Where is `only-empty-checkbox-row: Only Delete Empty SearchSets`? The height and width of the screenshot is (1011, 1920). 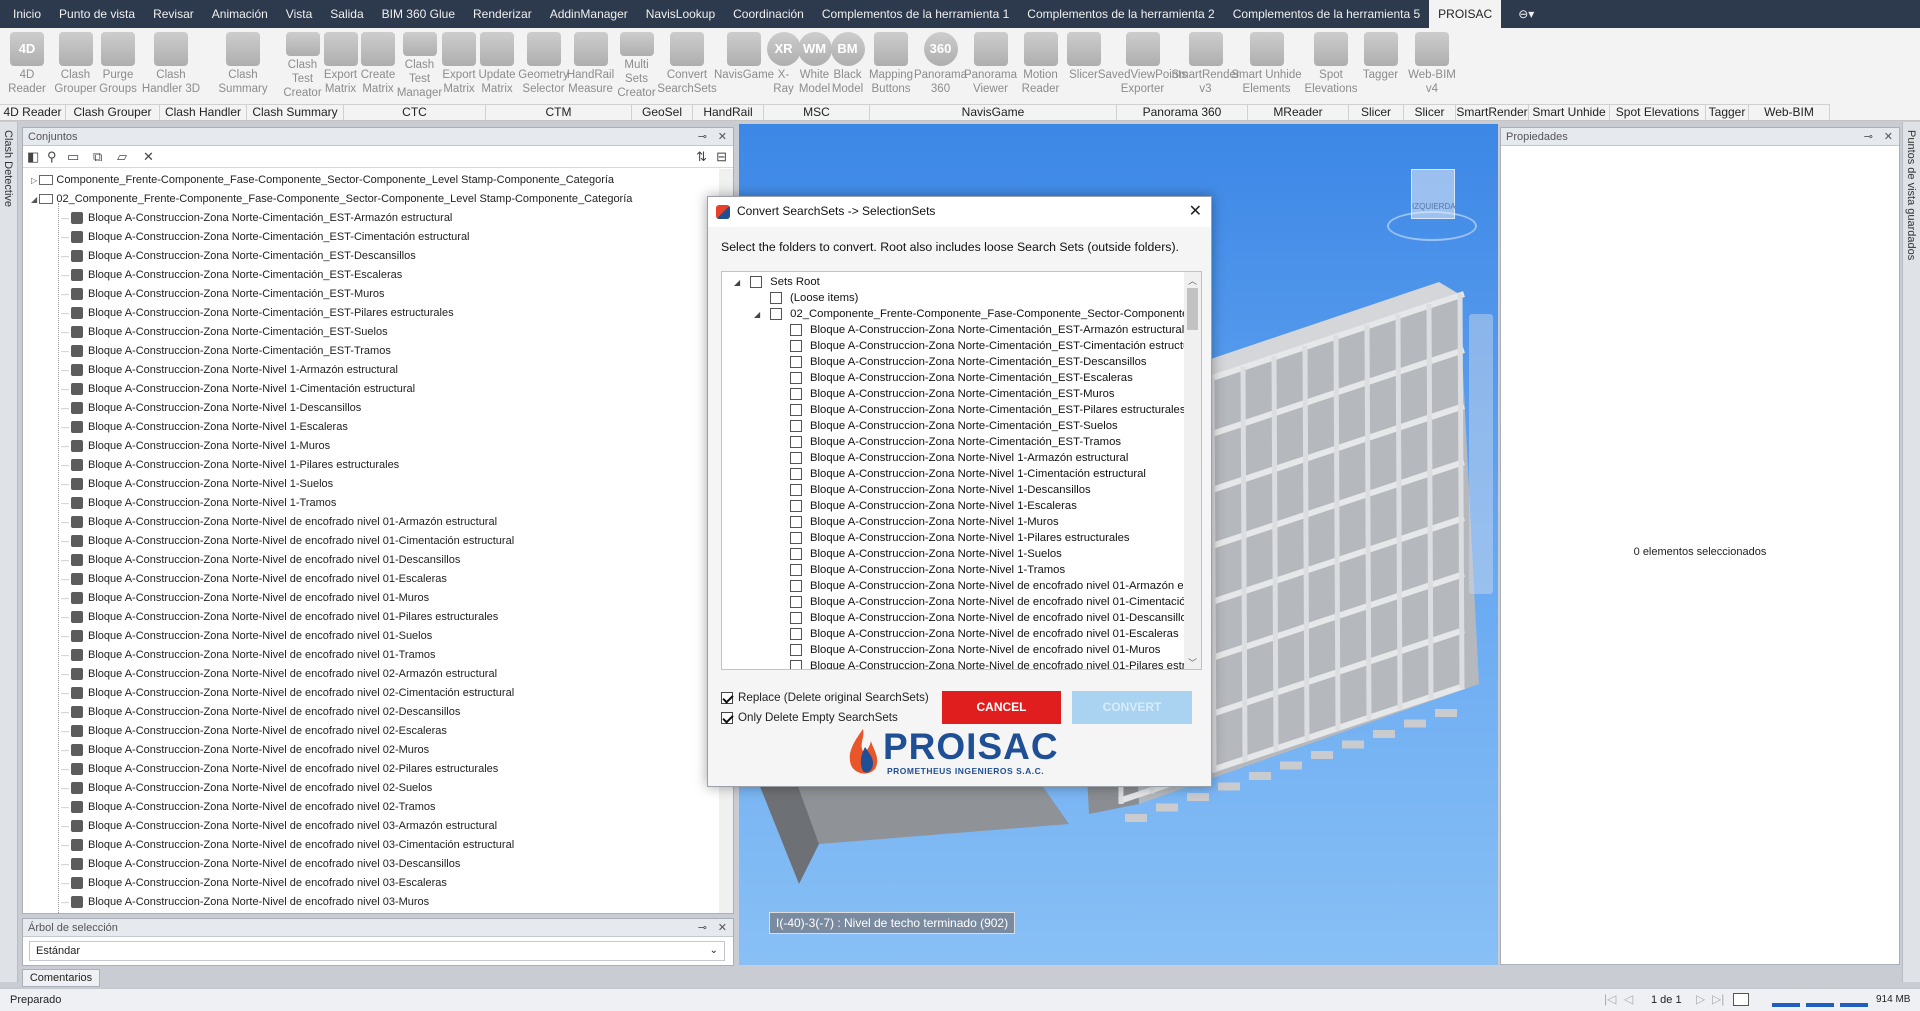 only-empty-checkbox-row: Only Delete Empty SearchSets is located at coordinates (809, 719).